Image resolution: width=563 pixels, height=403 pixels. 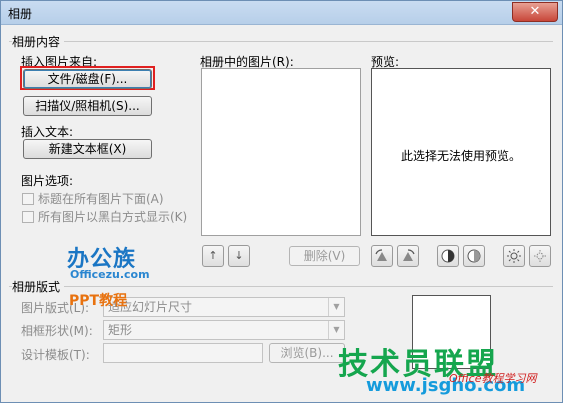 I want to click on brightness-increase-icon, so click(x=514, y=256).